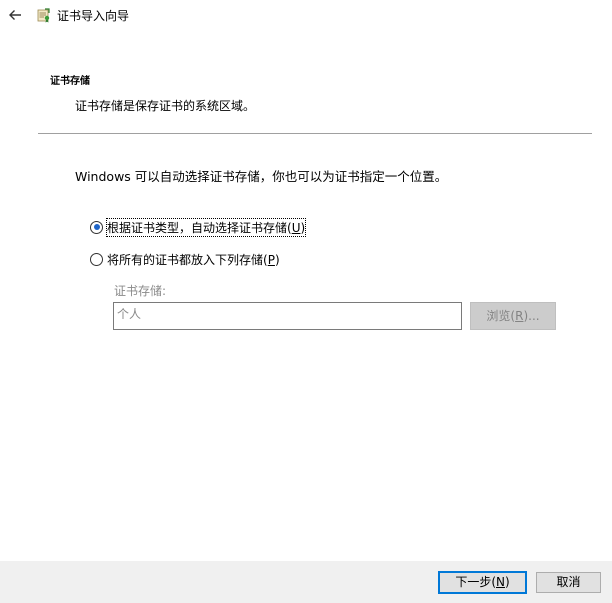 Image resolution: width=612 pixels, height=603 pixels. I want to click on next-button: 下一步(N), so click(482, 582).